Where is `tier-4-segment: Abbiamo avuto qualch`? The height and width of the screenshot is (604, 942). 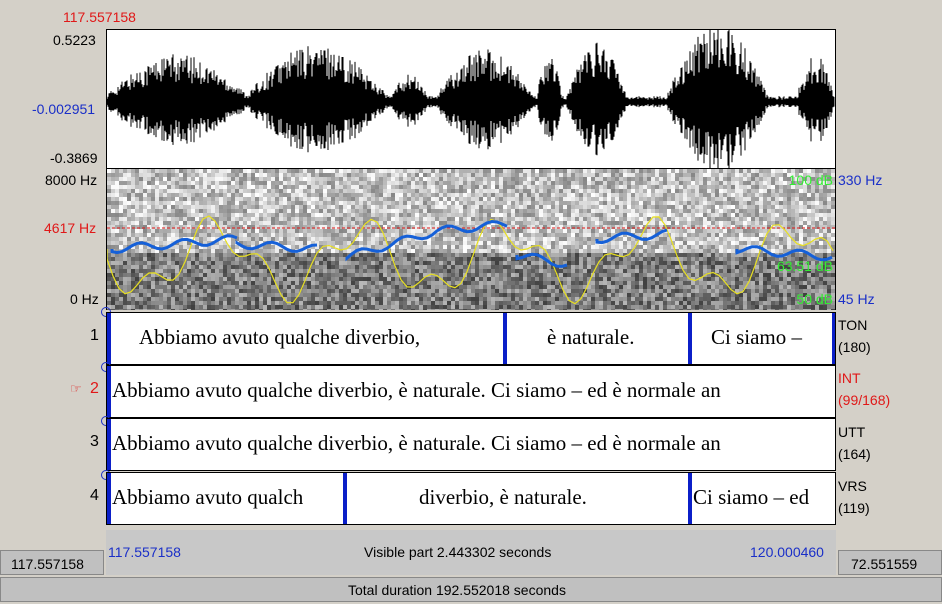
tier-4-segment: Abbiamo avuto qualch is located at coordinates (207, 497).